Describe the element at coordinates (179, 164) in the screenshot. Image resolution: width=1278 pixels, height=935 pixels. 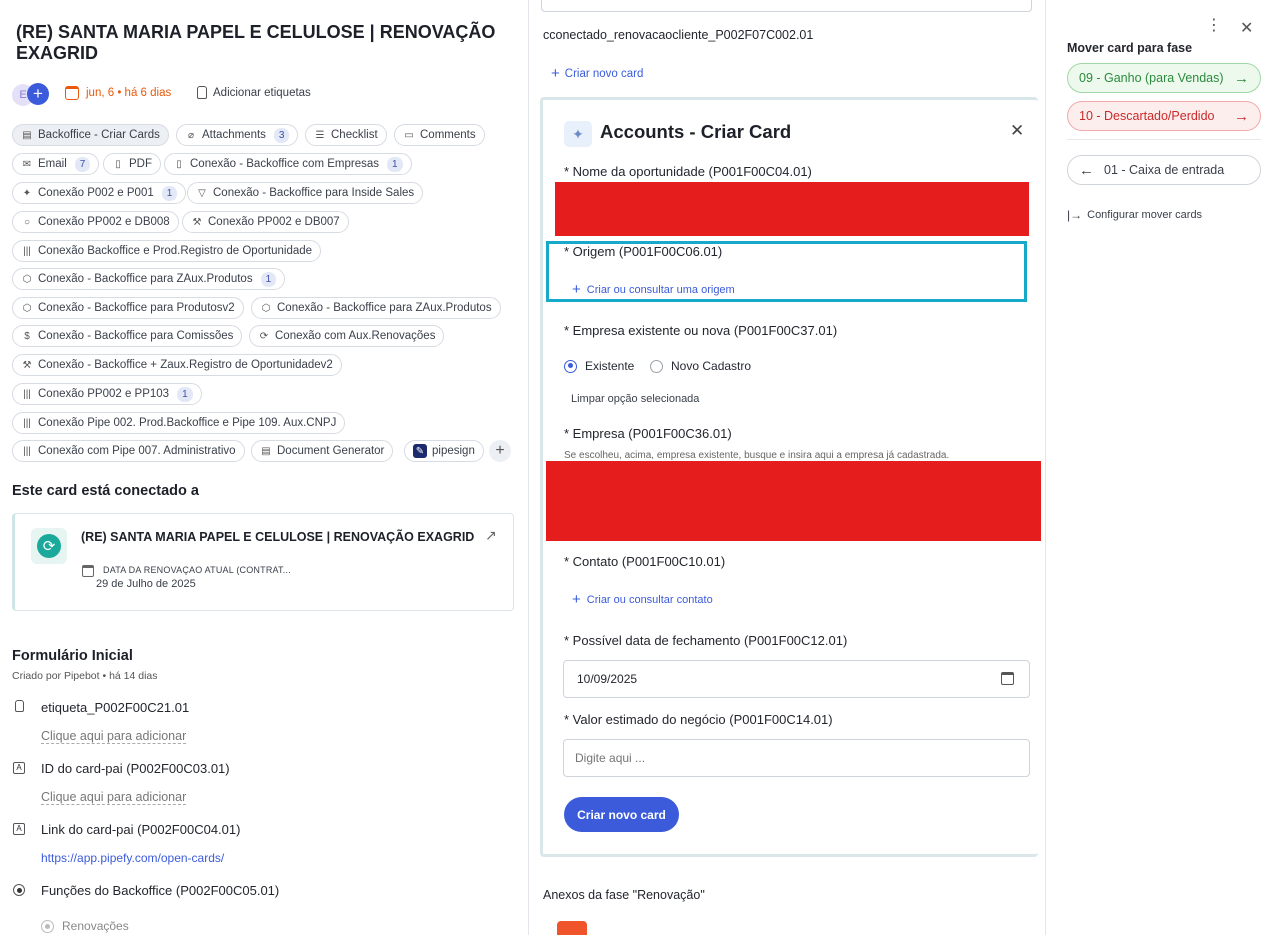
I see `database-icon: ▯` at that location.